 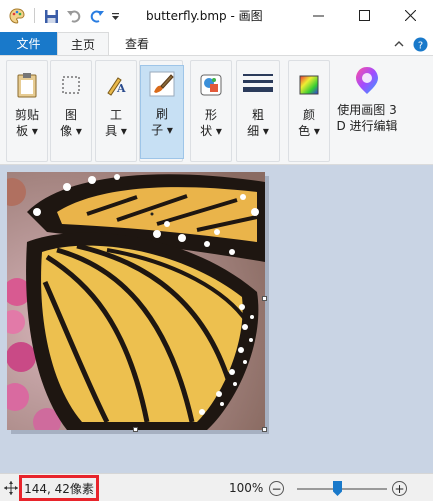 I want to click on colors-group: 颜 色 ▾, so click(x=309, y=111).